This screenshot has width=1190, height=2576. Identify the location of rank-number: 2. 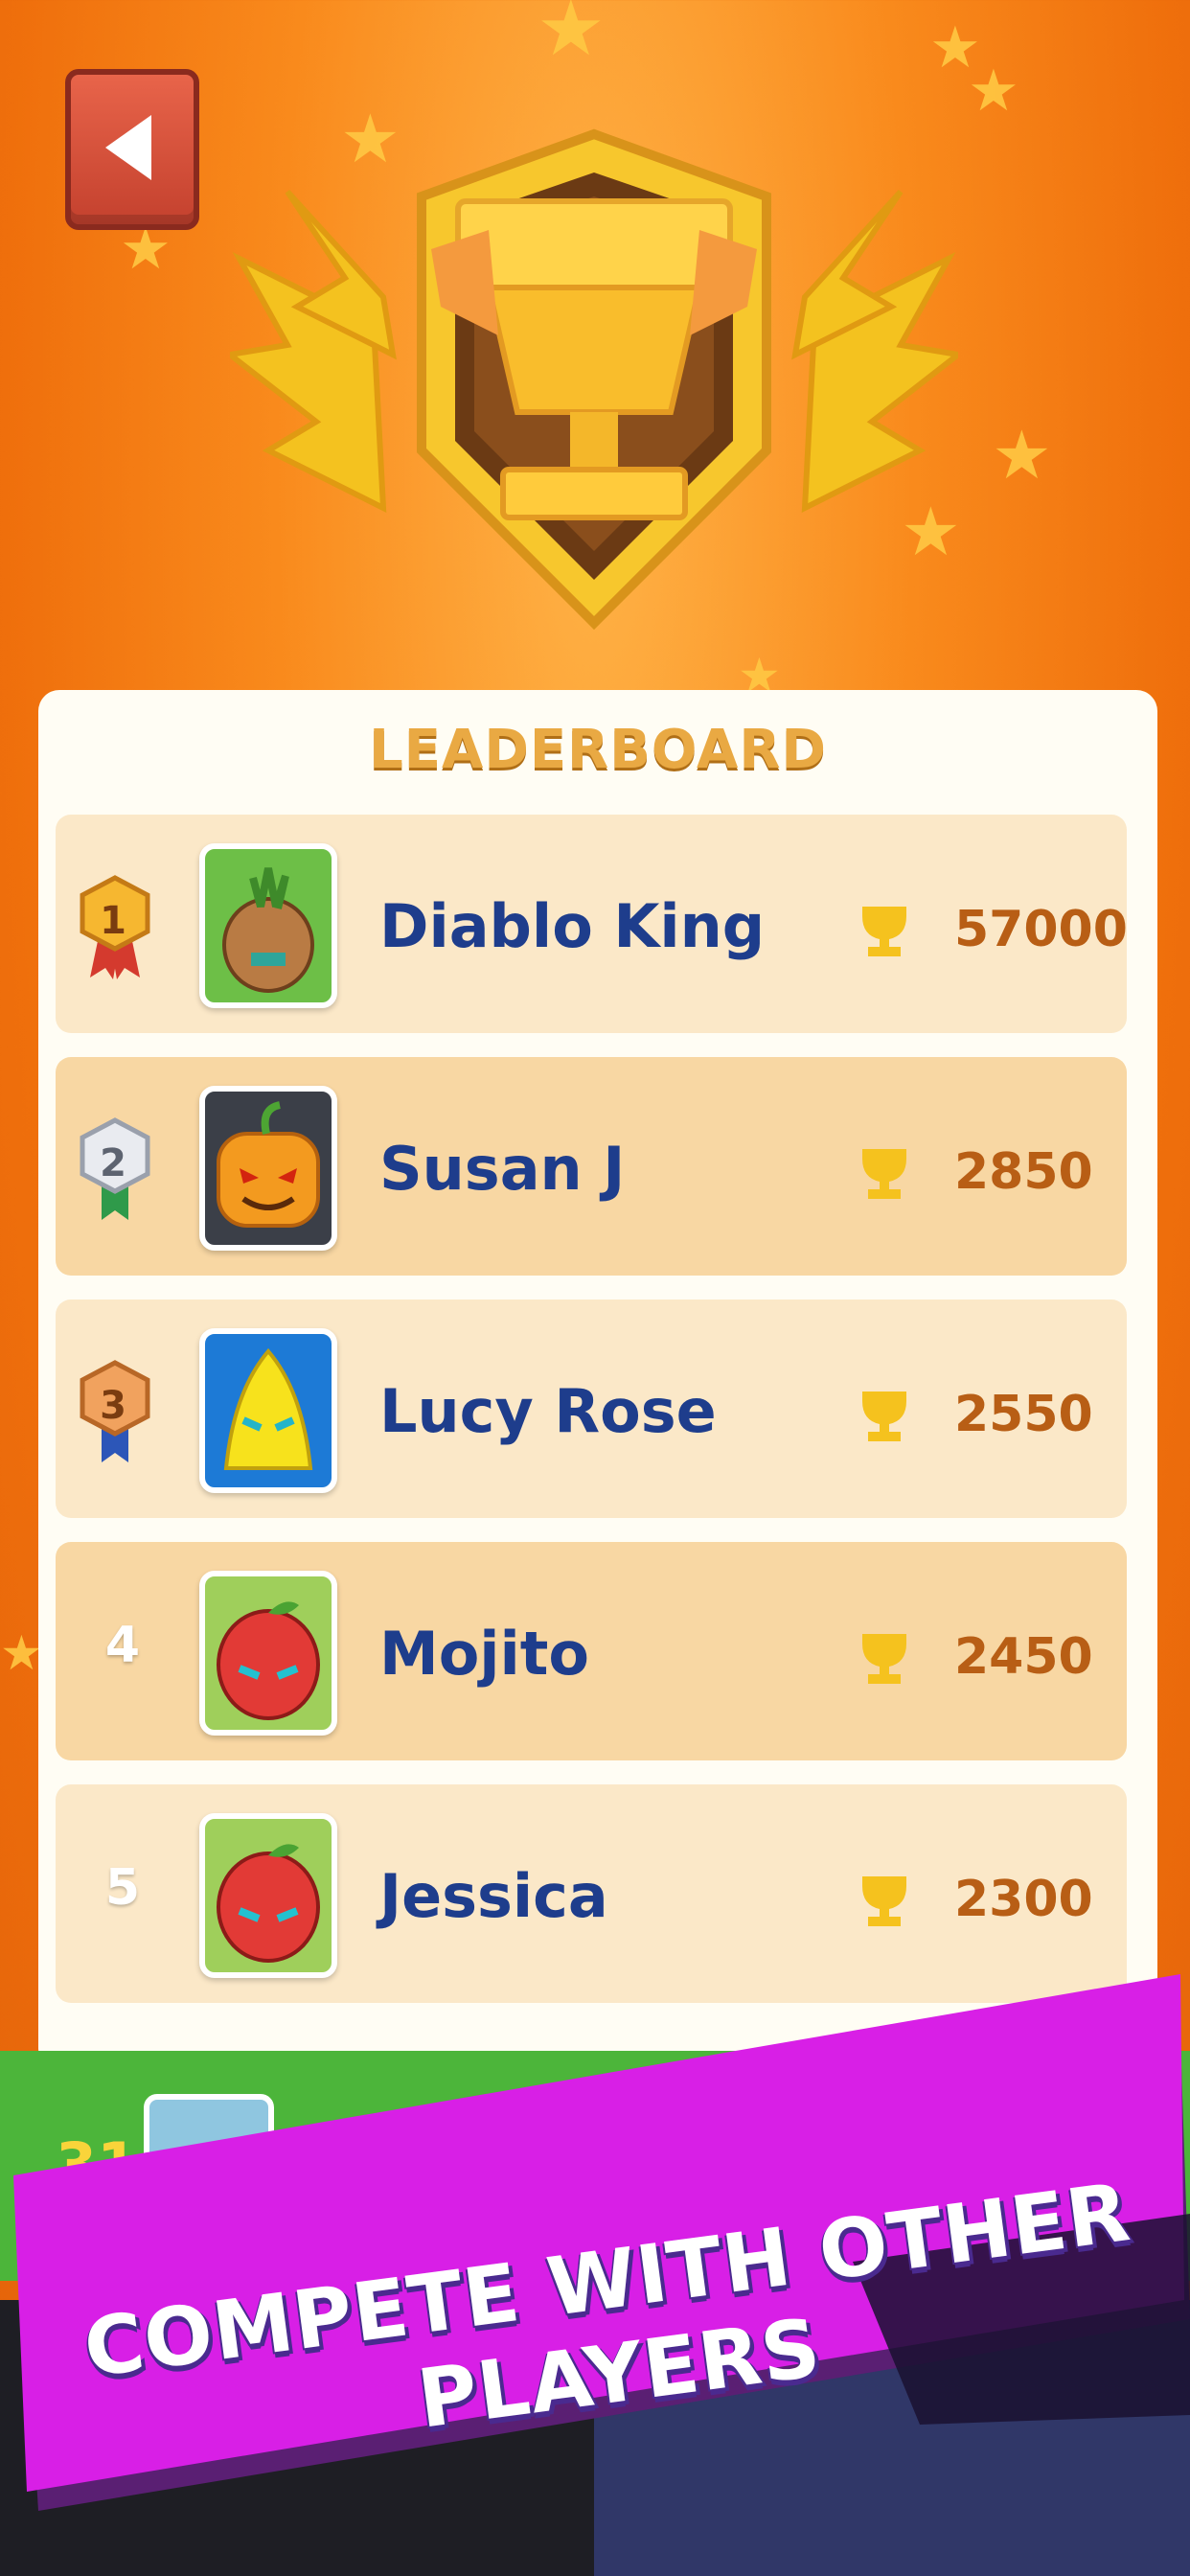
(113, 1163).